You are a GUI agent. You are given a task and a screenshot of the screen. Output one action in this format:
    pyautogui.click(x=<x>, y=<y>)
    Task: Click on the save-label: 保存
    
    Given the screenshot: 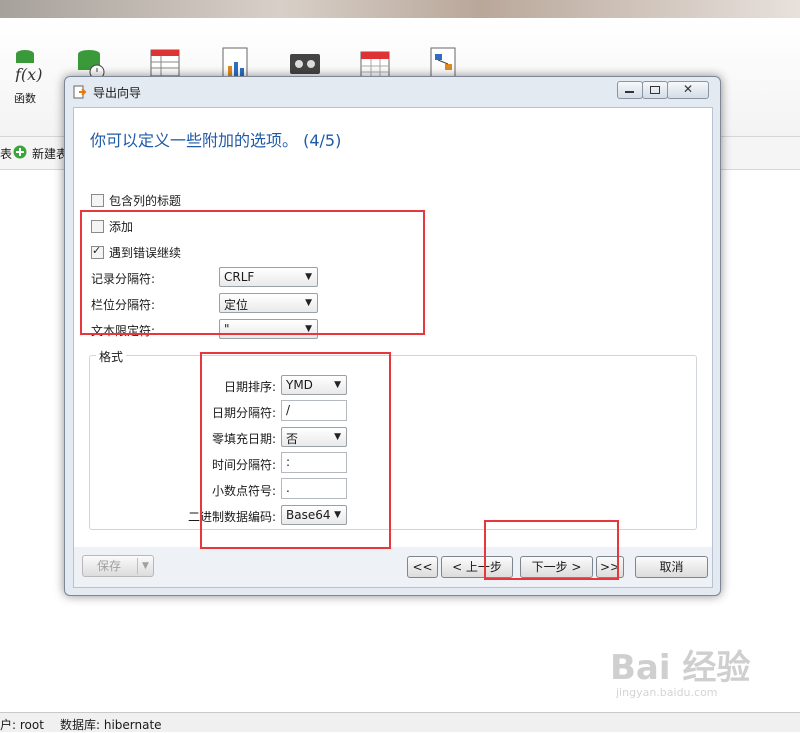 What is the action you would take?
    pyautogui.click(x=109, y=566)
    